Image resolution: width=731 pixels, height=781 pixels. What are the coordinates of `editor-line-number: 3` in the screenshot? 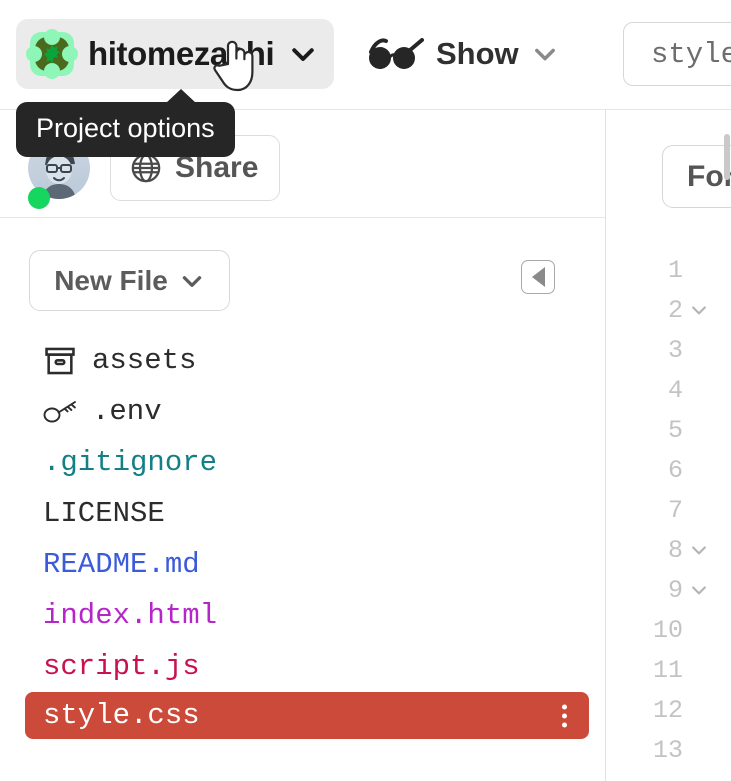 It's located at (668, 350).